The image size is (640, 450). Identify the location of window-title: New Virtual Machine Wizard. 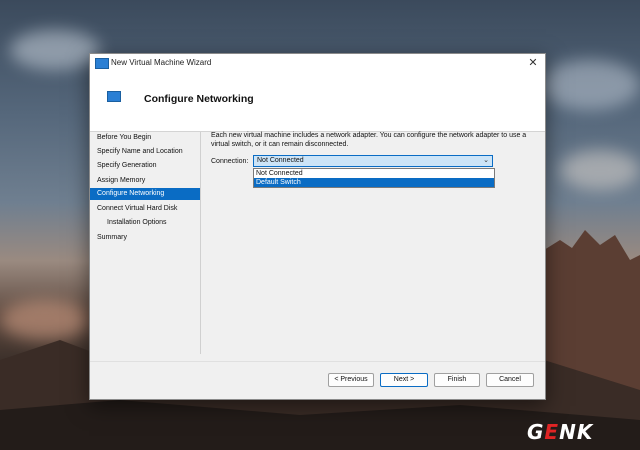
(161, 62).